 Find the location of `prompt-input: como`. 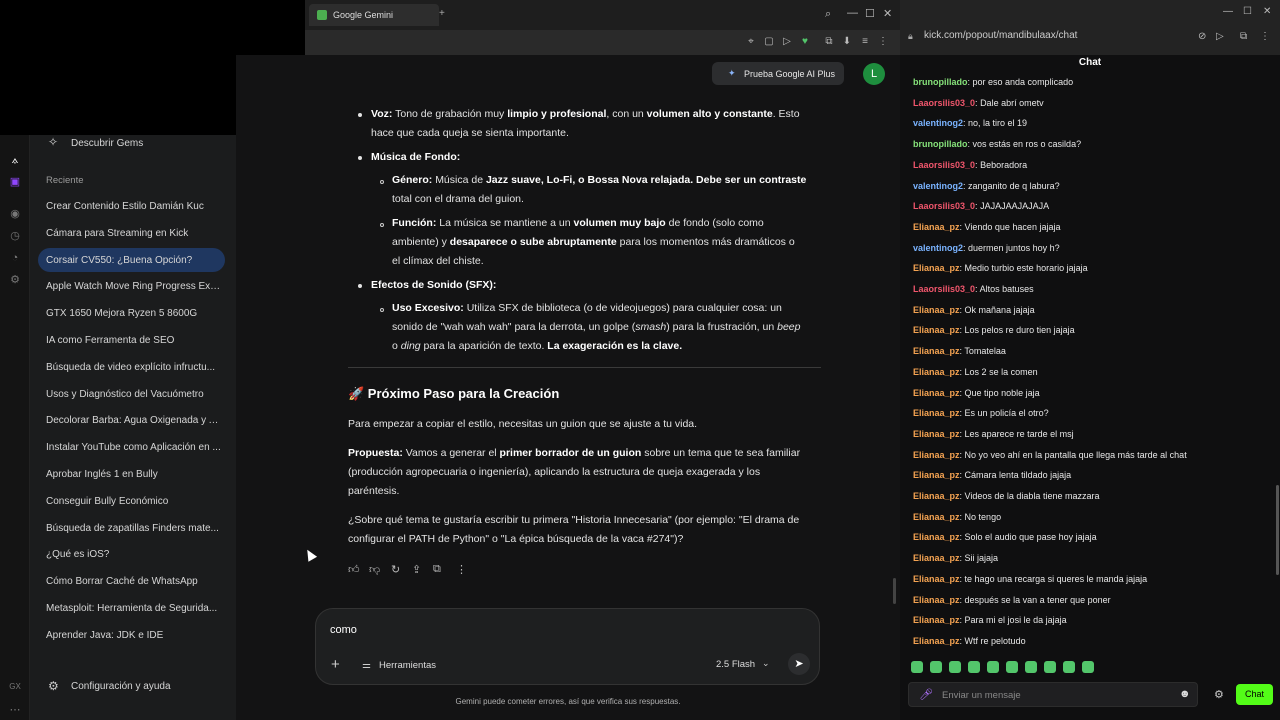

prompt-input: como is located at coordinates (343, 630).